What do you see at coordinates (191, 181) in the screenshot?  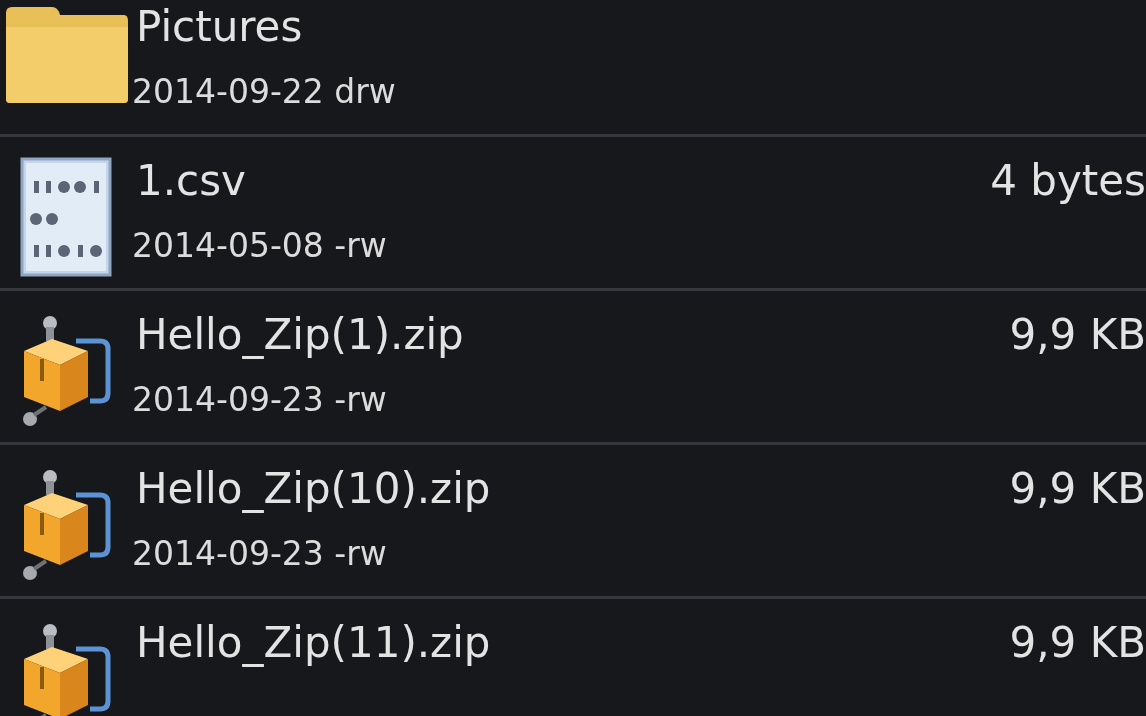 I see `file-name: 1.csv` at bounding box center [191, 181].